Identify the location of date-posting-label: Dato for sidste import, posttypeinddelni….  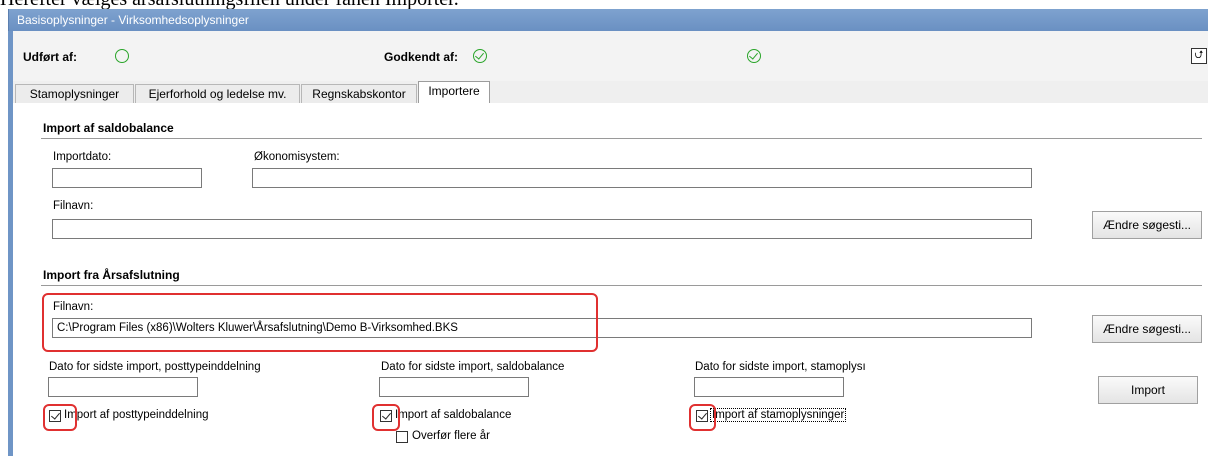
(155, 367).